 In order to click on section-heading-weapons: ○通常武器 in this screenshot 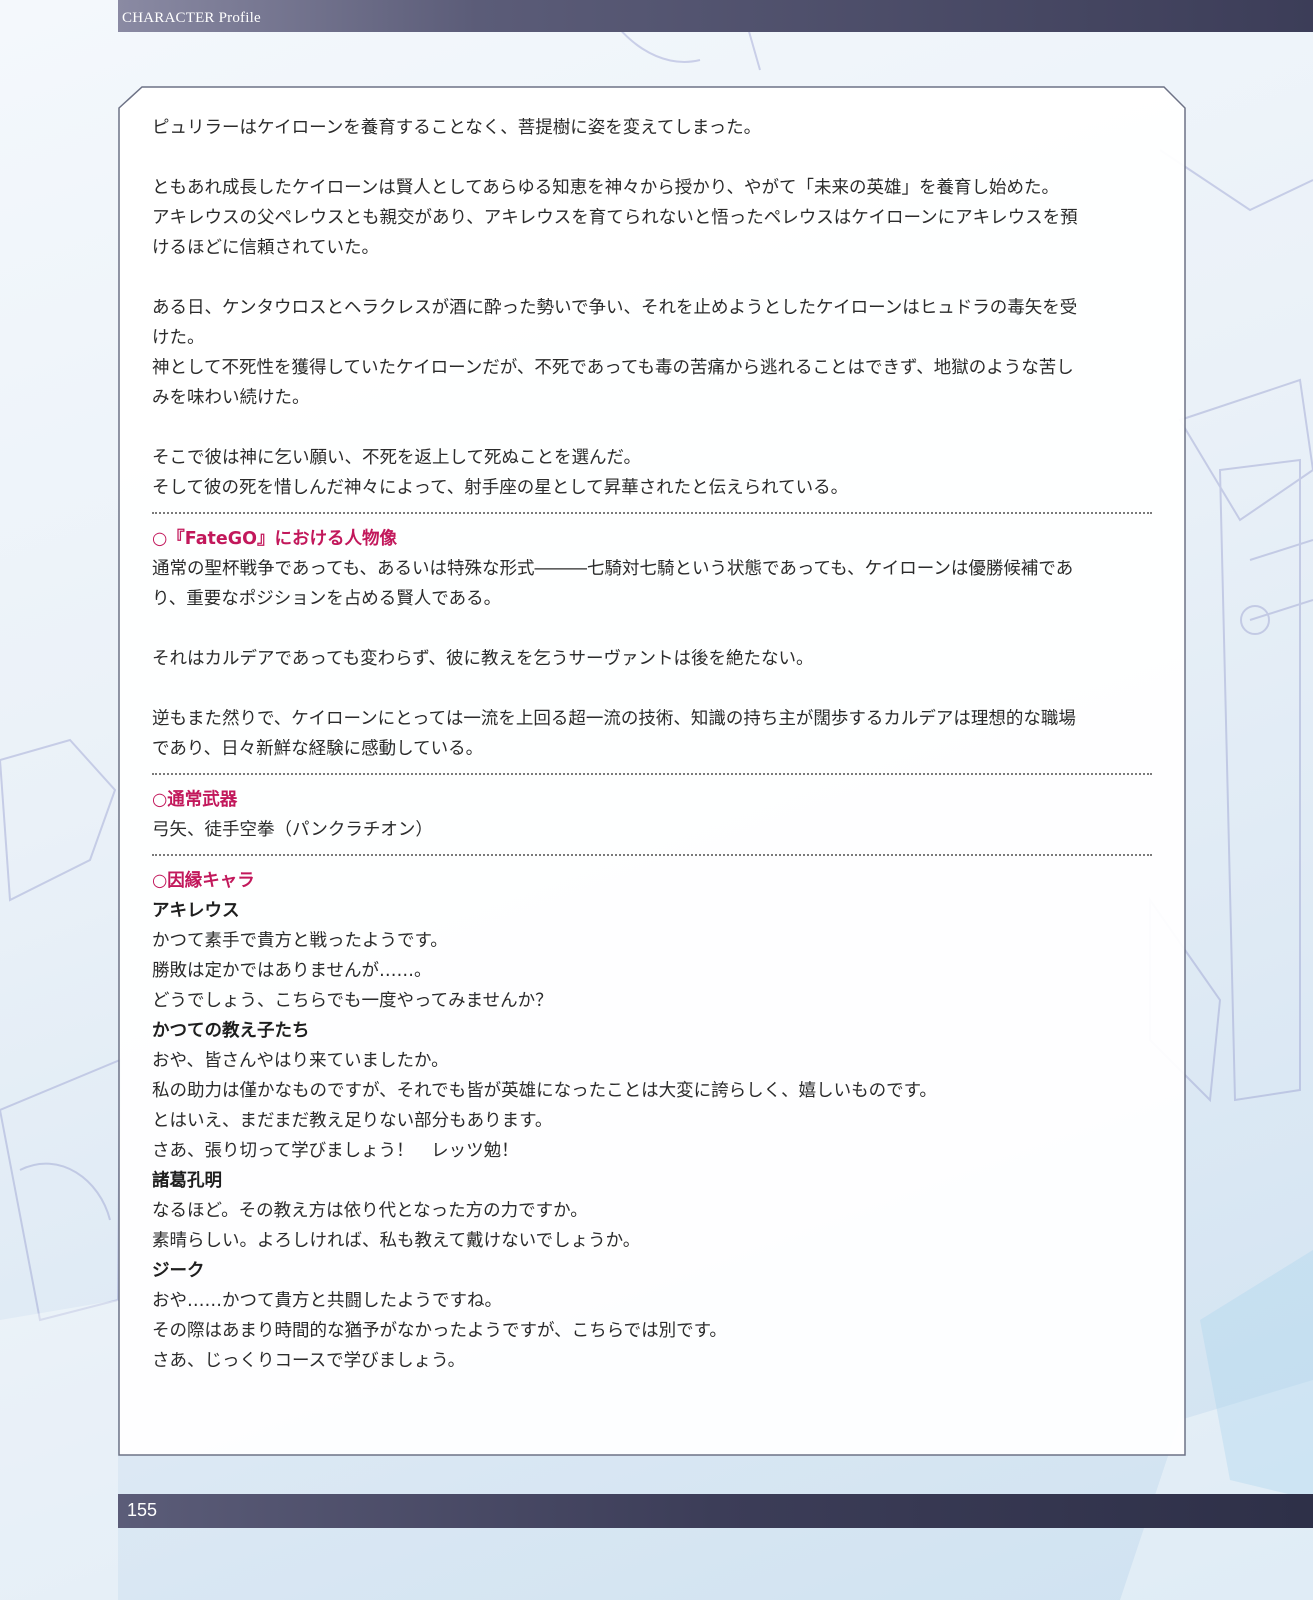, I will do `click(195, 800)`.